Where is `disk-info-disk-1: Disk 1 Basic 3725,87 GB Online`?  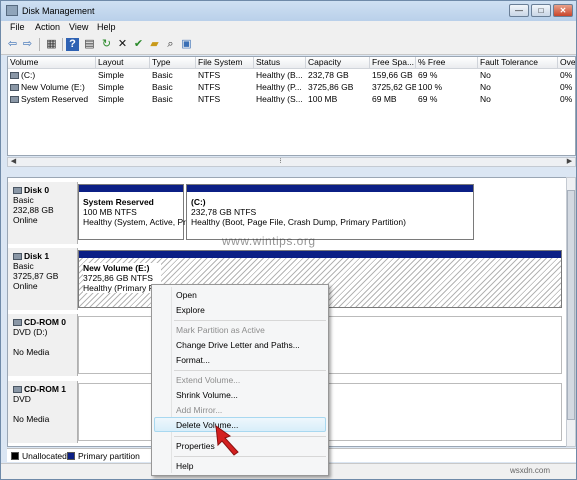
disk-info-disk-1: Disk 1 Basic 3725,87 GB Online is located at coordinates (43, 279).